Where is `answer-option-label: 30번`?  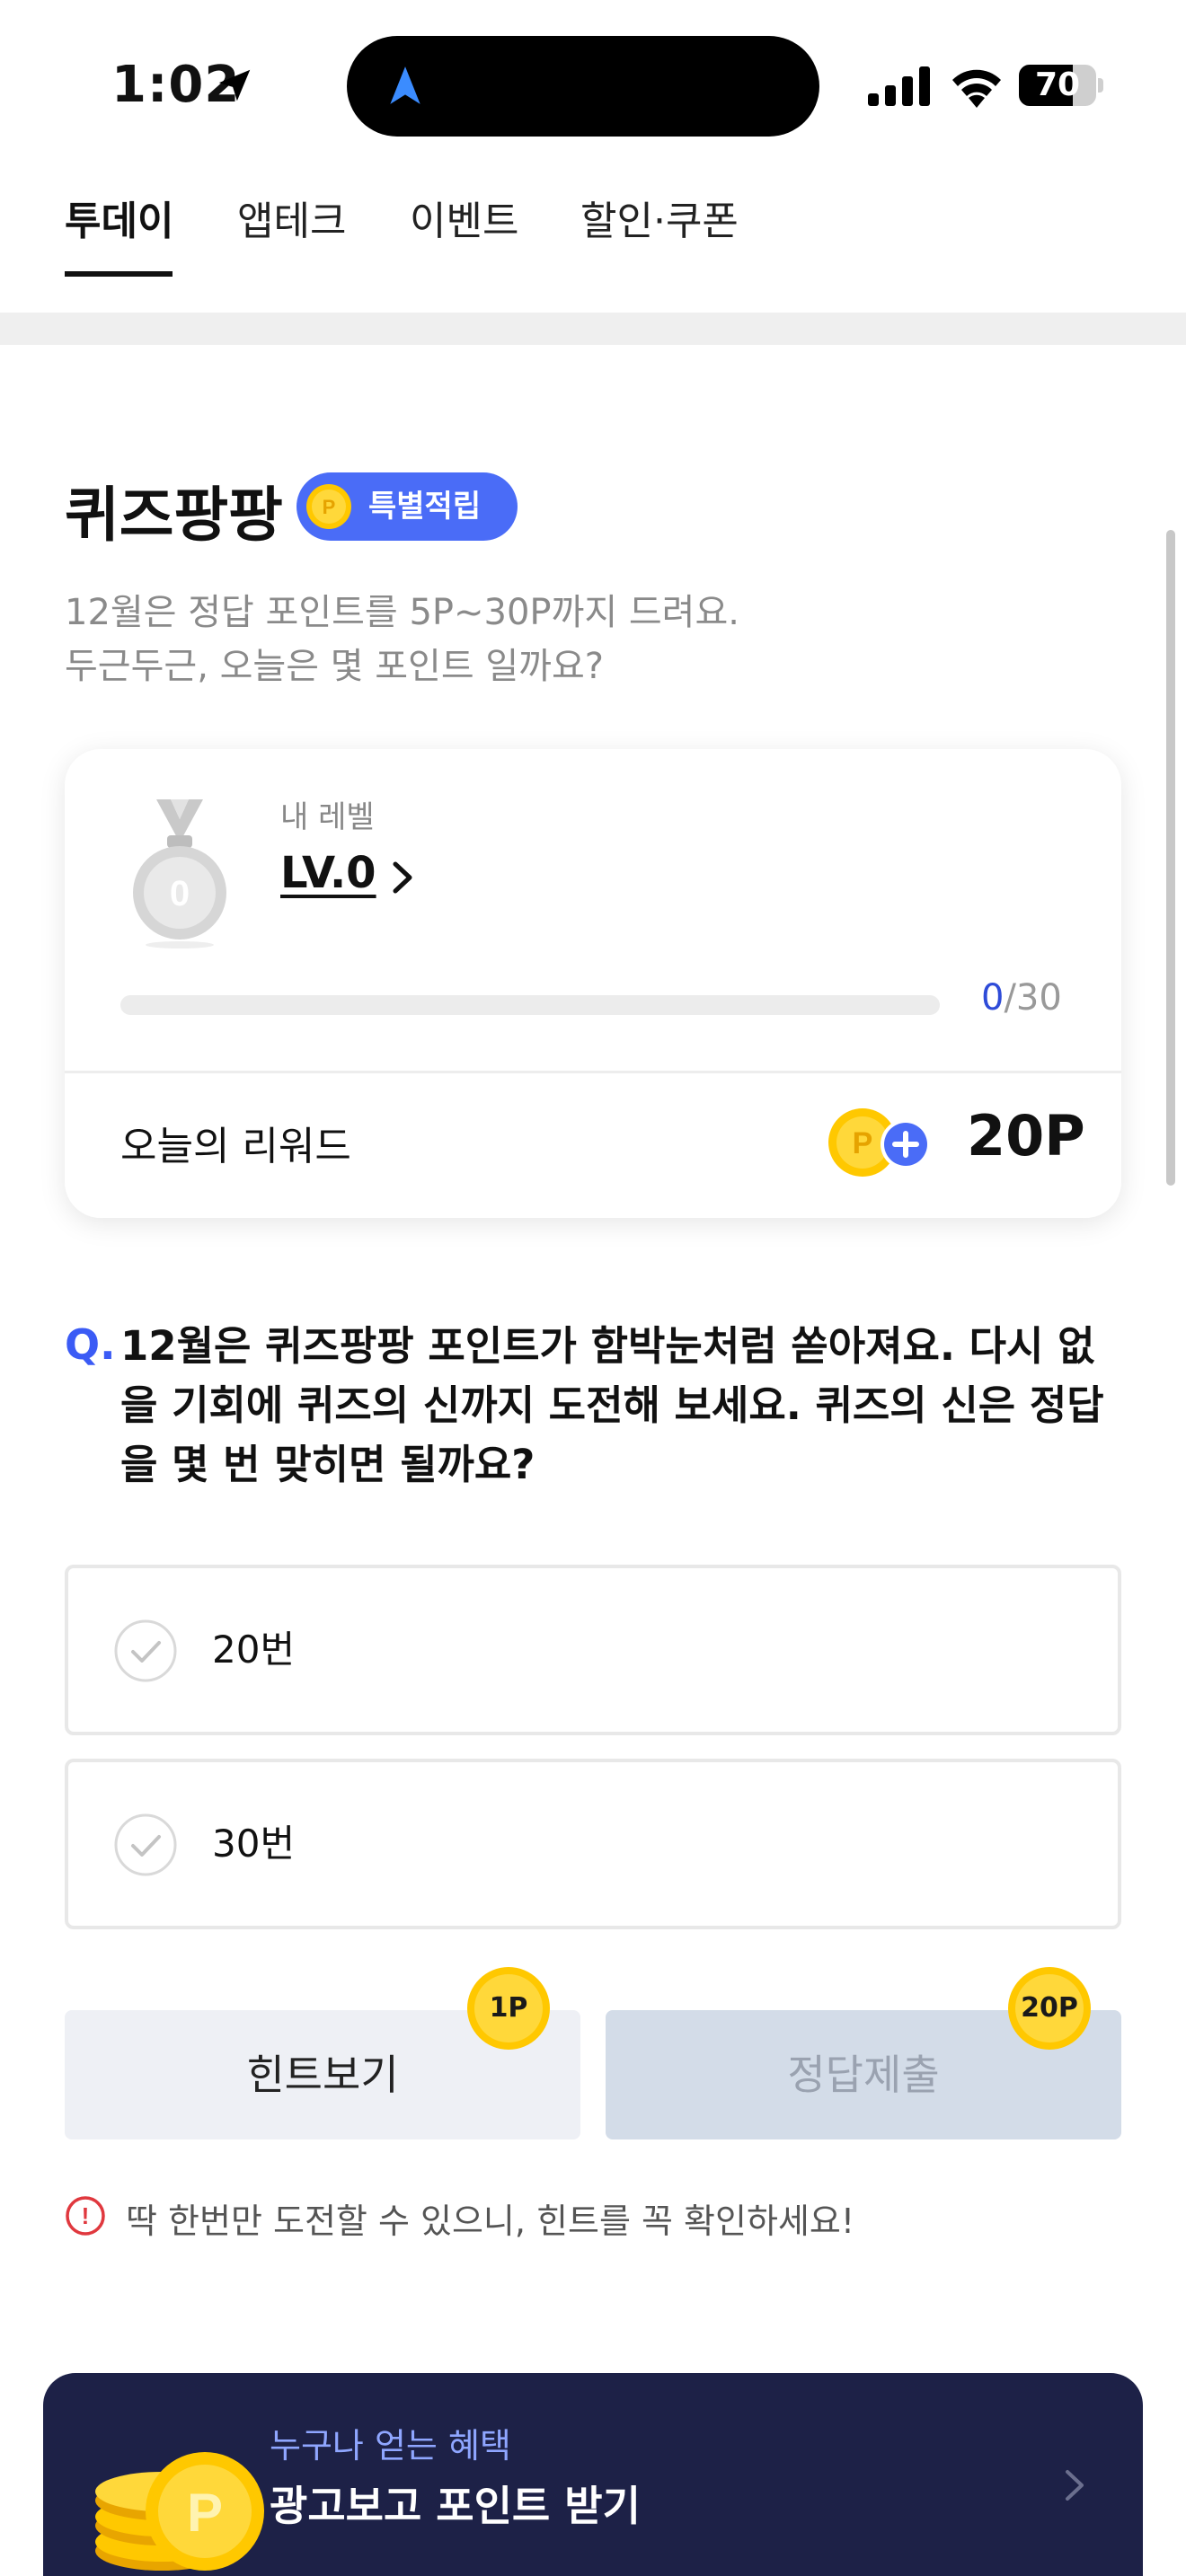 answer-option-label: 30번 is located at coordinates (254, 1844).